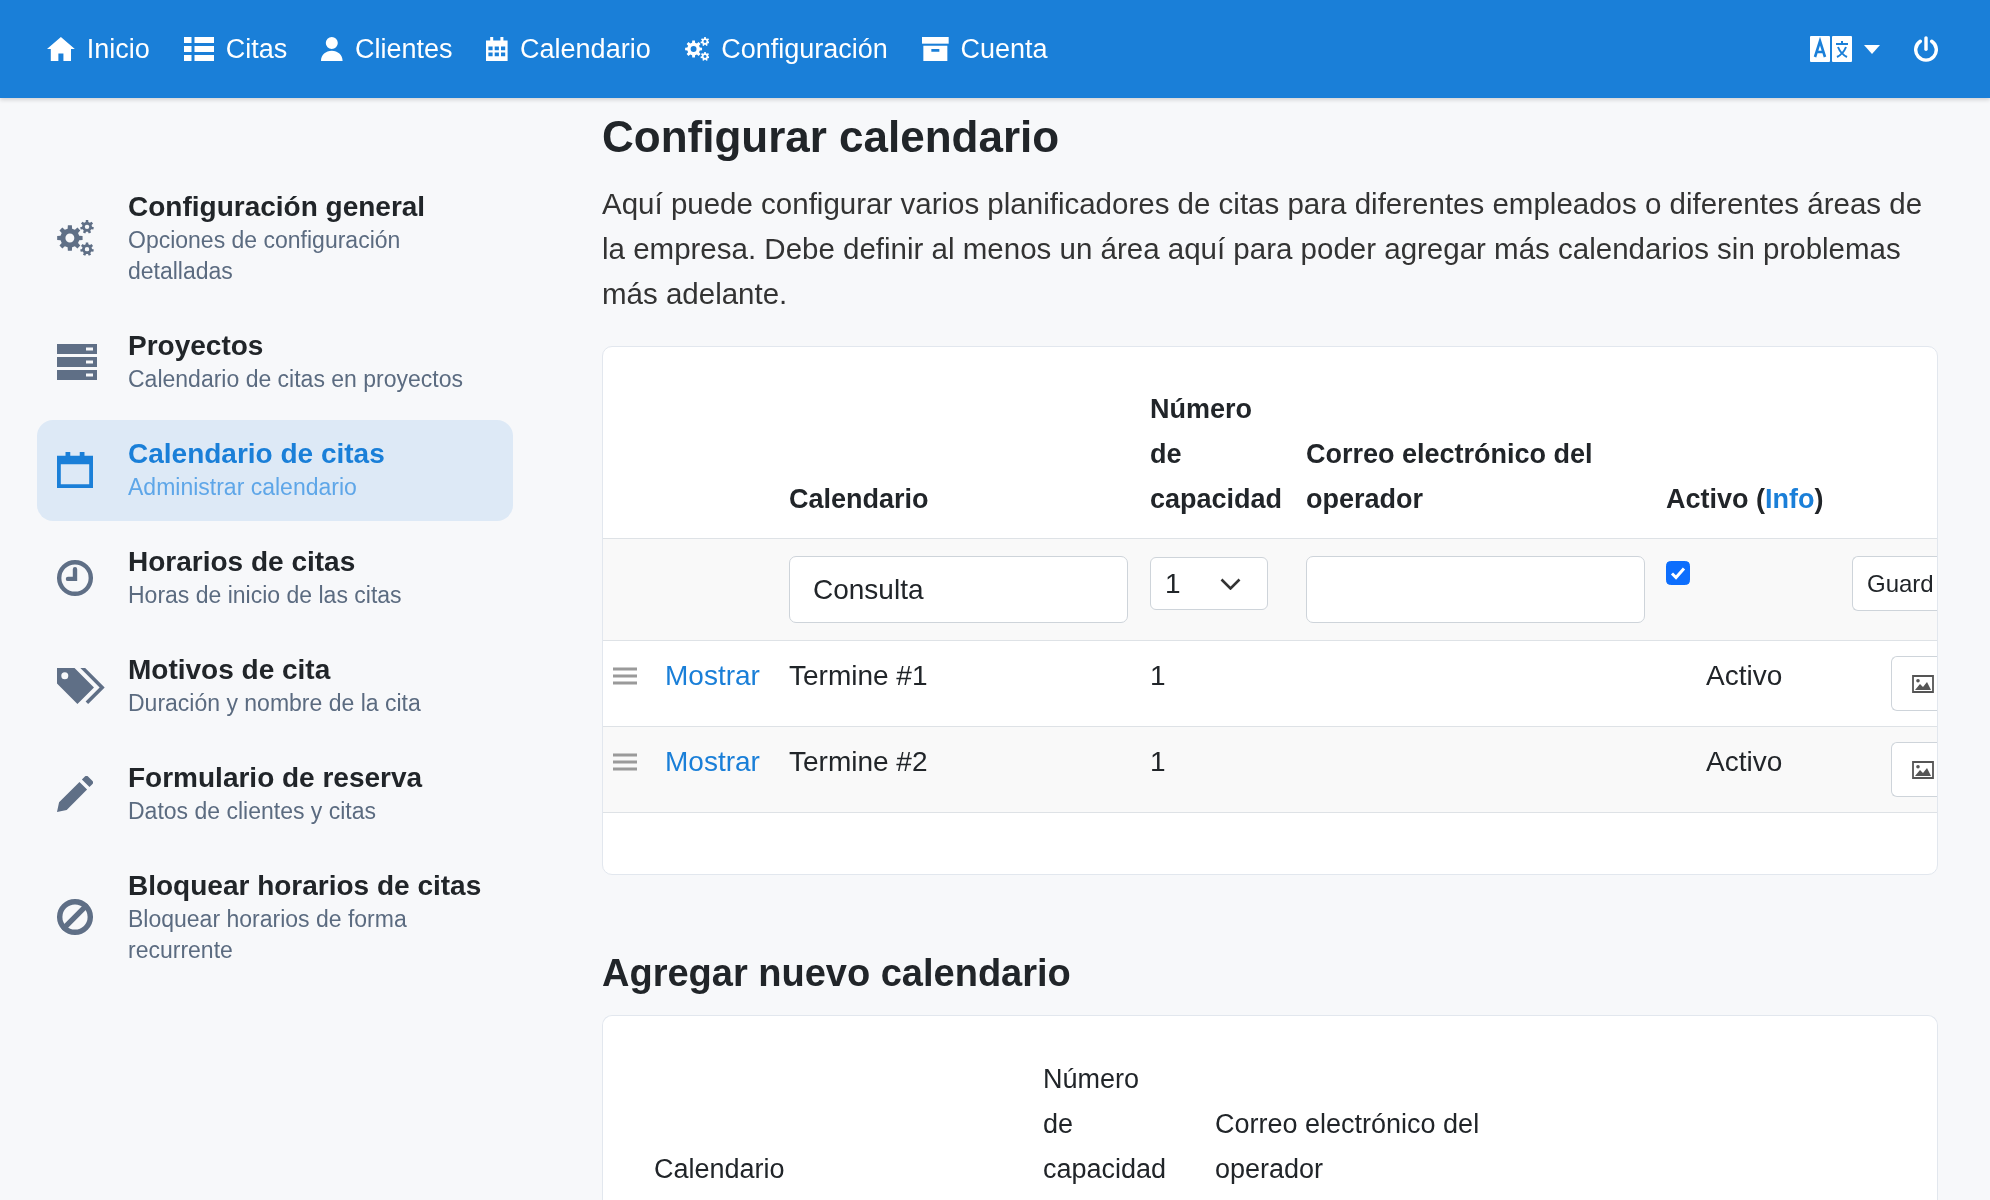  Describe the element at coordinates (229, 670) in the screenshot. I see `sidebar-item-title: Motivos de cita` at that location.